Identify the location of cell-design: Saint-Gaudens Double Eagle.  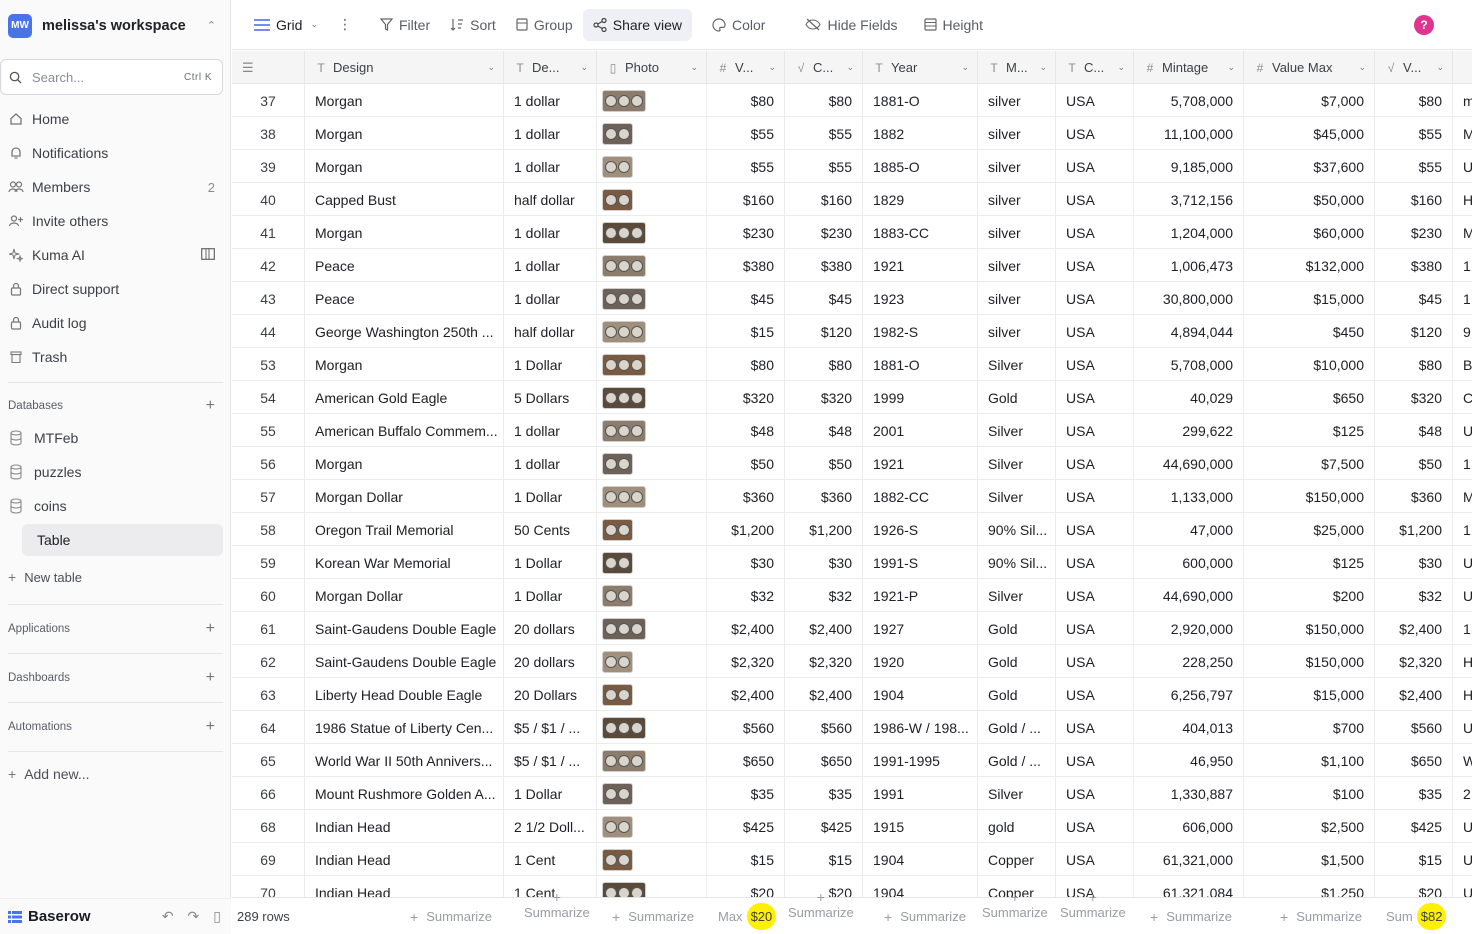
(404, 628).